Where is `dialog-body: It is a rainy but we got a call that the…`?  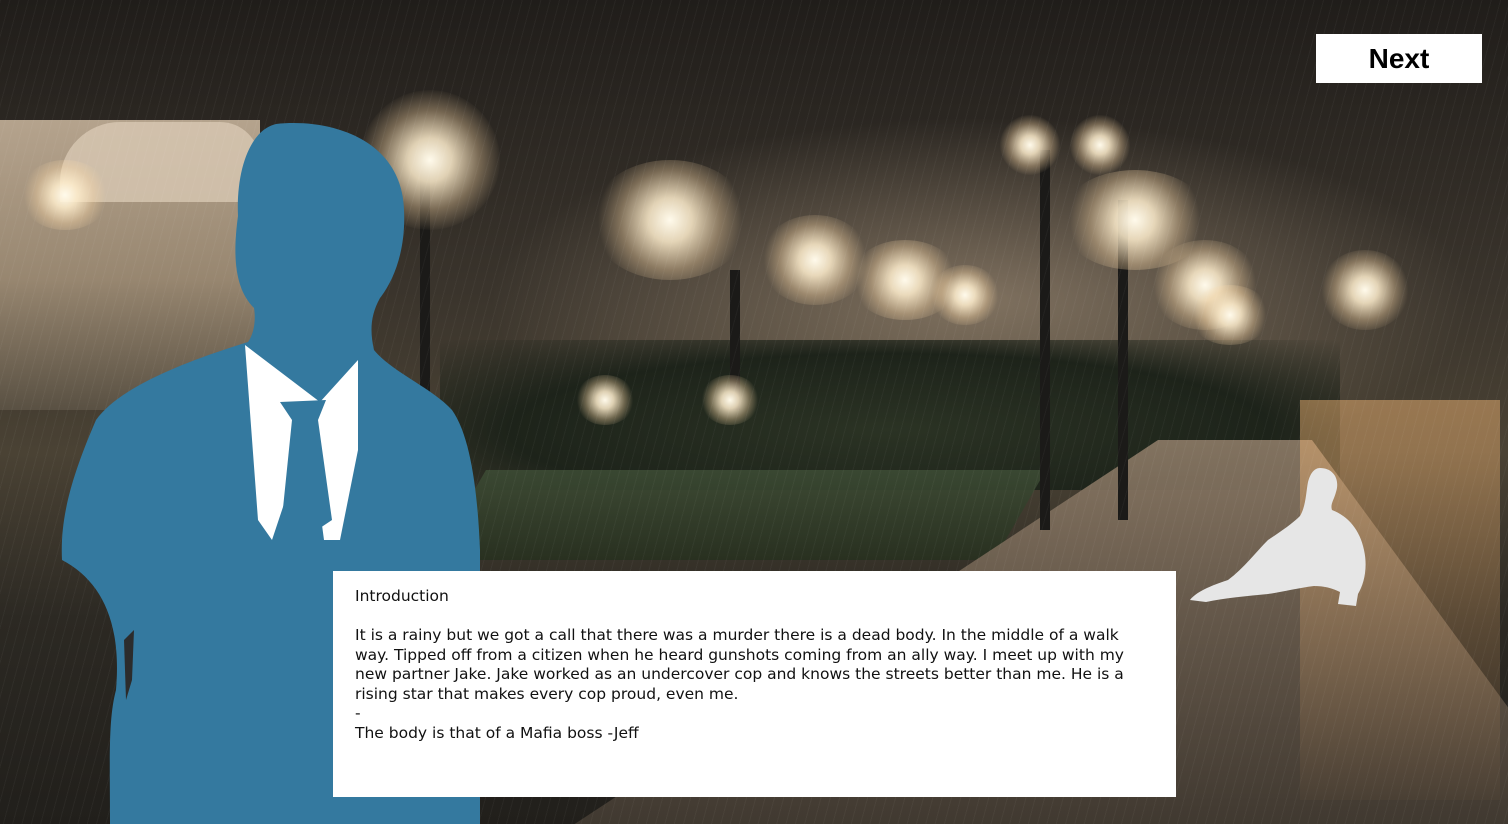
dialog-body: It is a rainy but we got a call that the… is located at coordinates (739, 664).